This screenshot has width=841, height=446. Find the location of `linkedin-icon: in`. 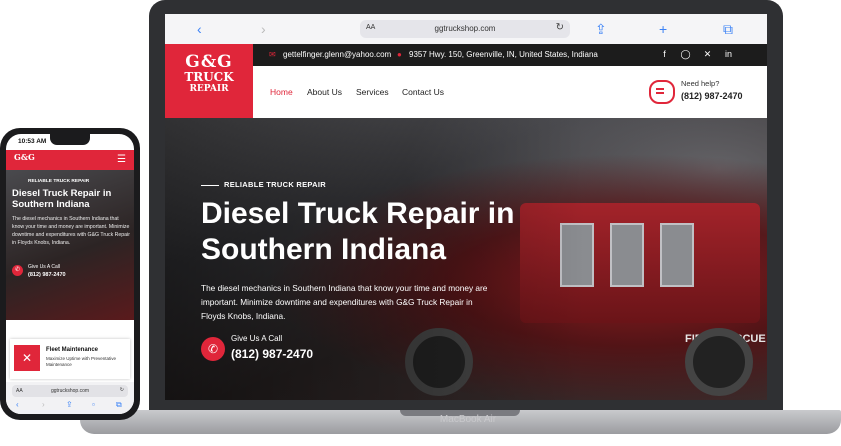

linkedin-icon: in is located at coordinates (728, 54).